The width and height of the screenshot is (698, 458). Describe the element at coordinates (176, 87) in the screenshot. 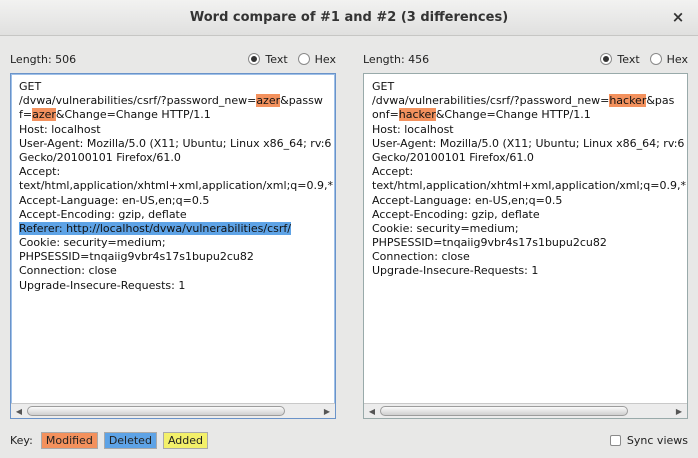

I see `left-text-line: GET` at that location.